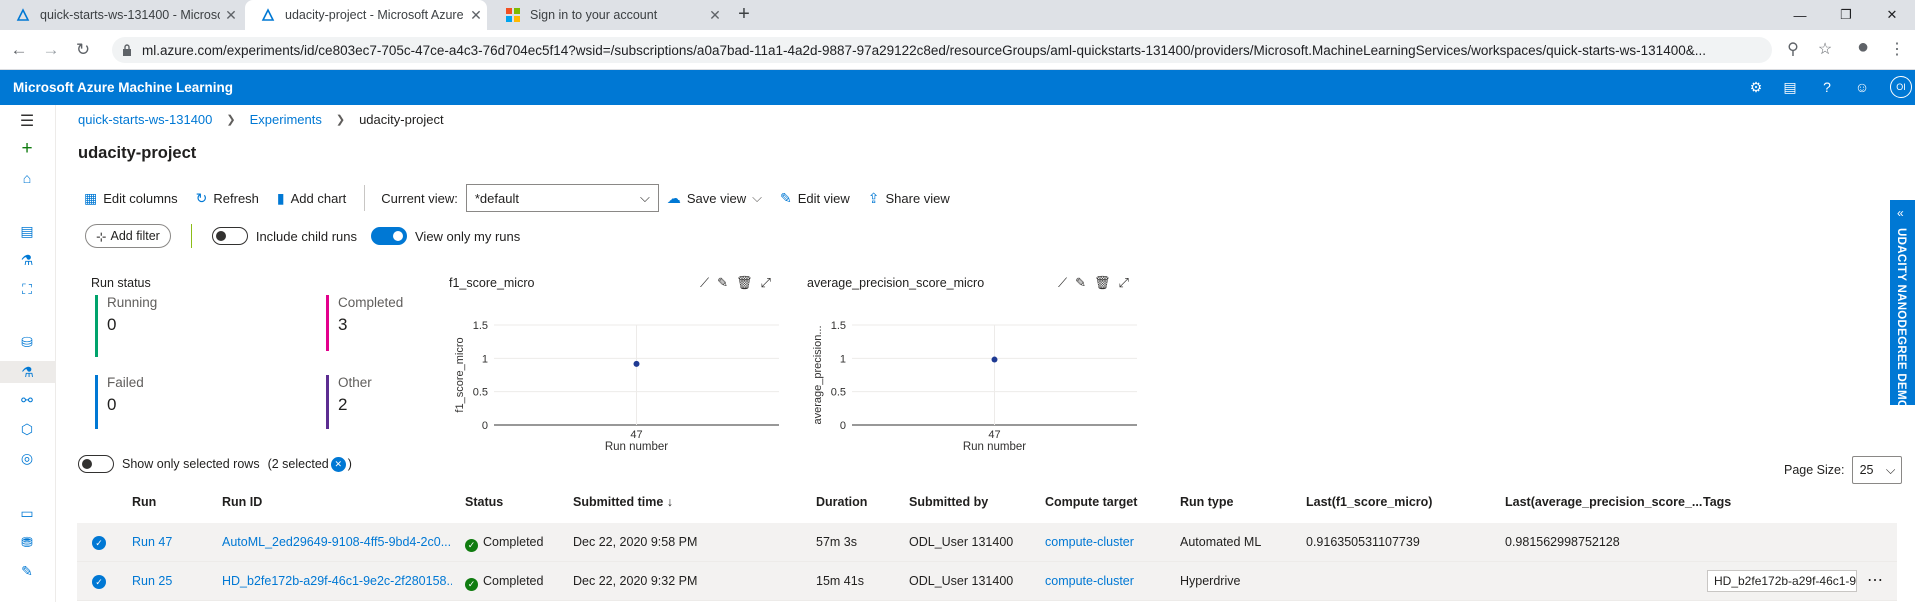  What do you see at coordinates (191, 236) in the screenshot?
I see `filter-divider` at bounding box center [191, 236].